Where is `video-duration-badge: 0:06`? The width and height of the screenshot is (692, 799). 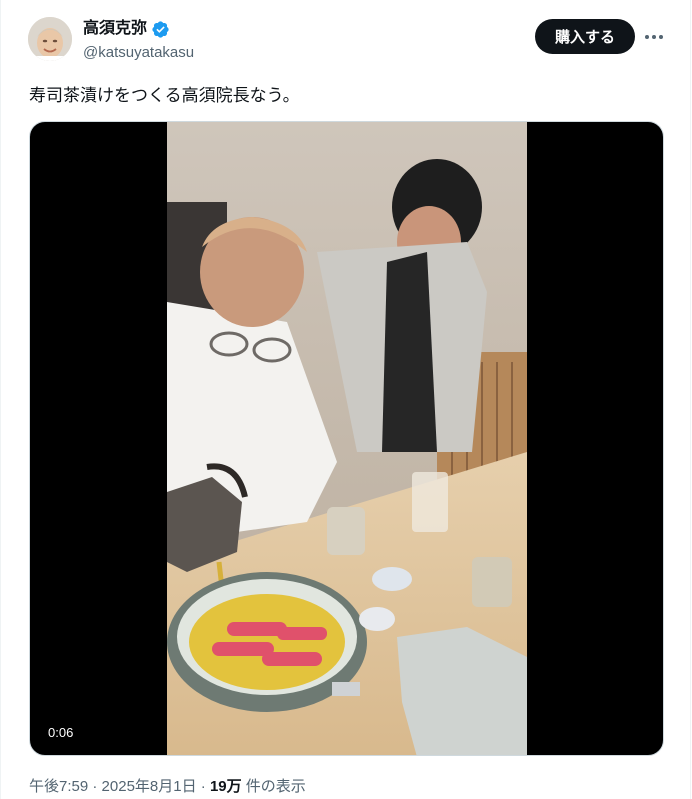
video-duration-badge: 0:06 is located at coordinates (61, 733).